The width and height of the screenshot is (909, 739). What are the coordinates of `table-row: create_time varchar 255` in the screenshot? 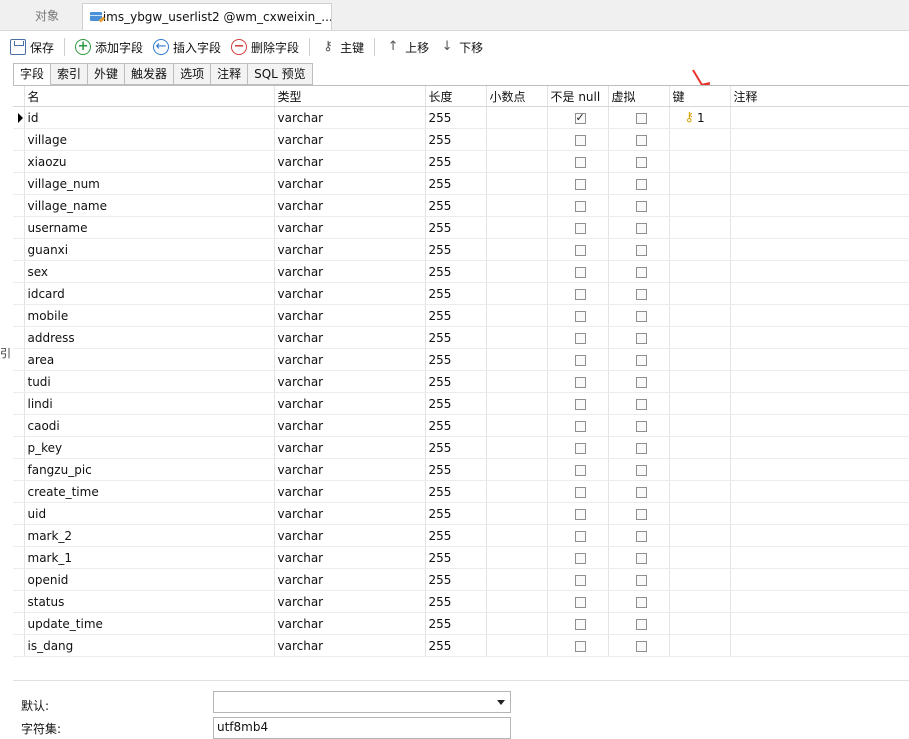 It's located at (461, 491).